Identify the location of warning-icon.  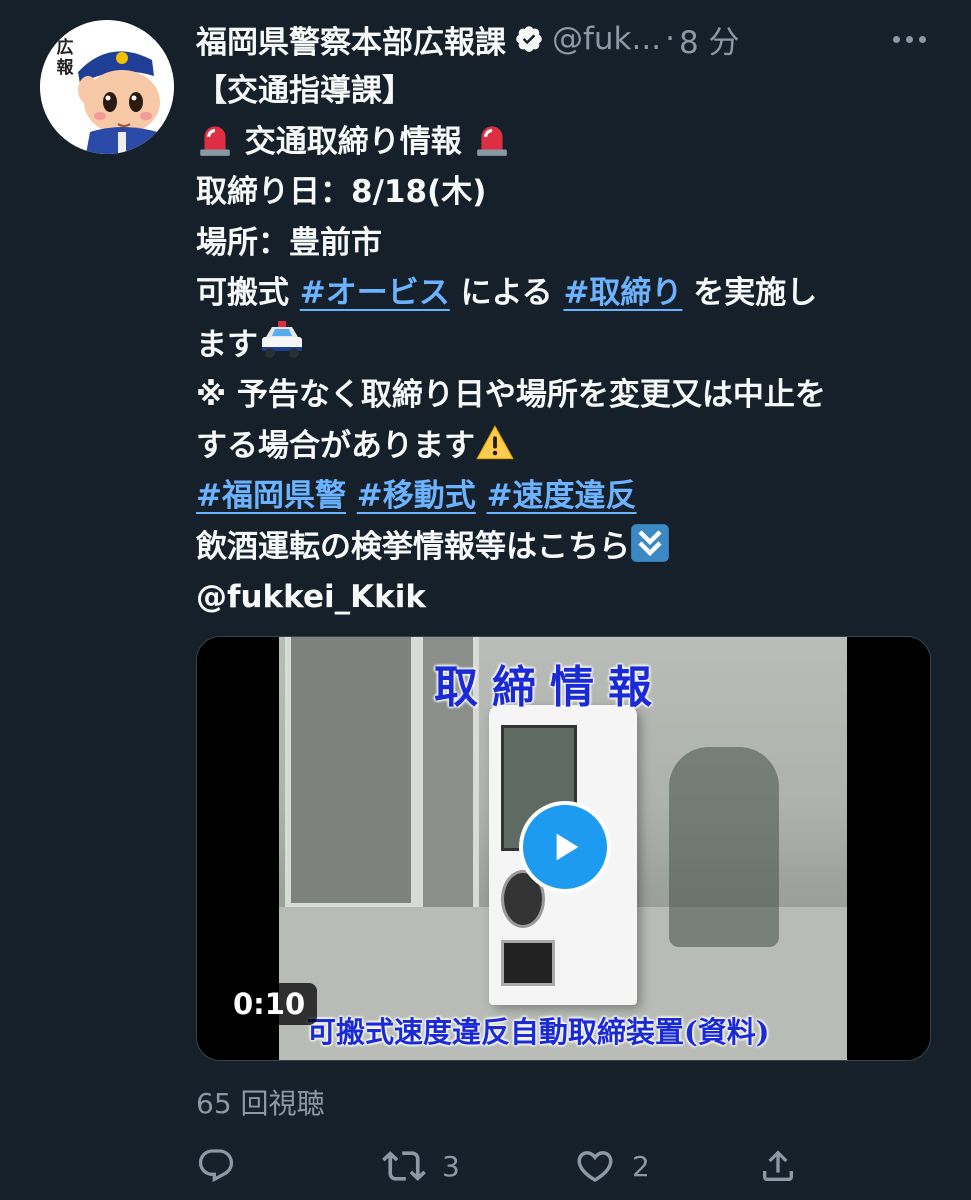
(495, 441).